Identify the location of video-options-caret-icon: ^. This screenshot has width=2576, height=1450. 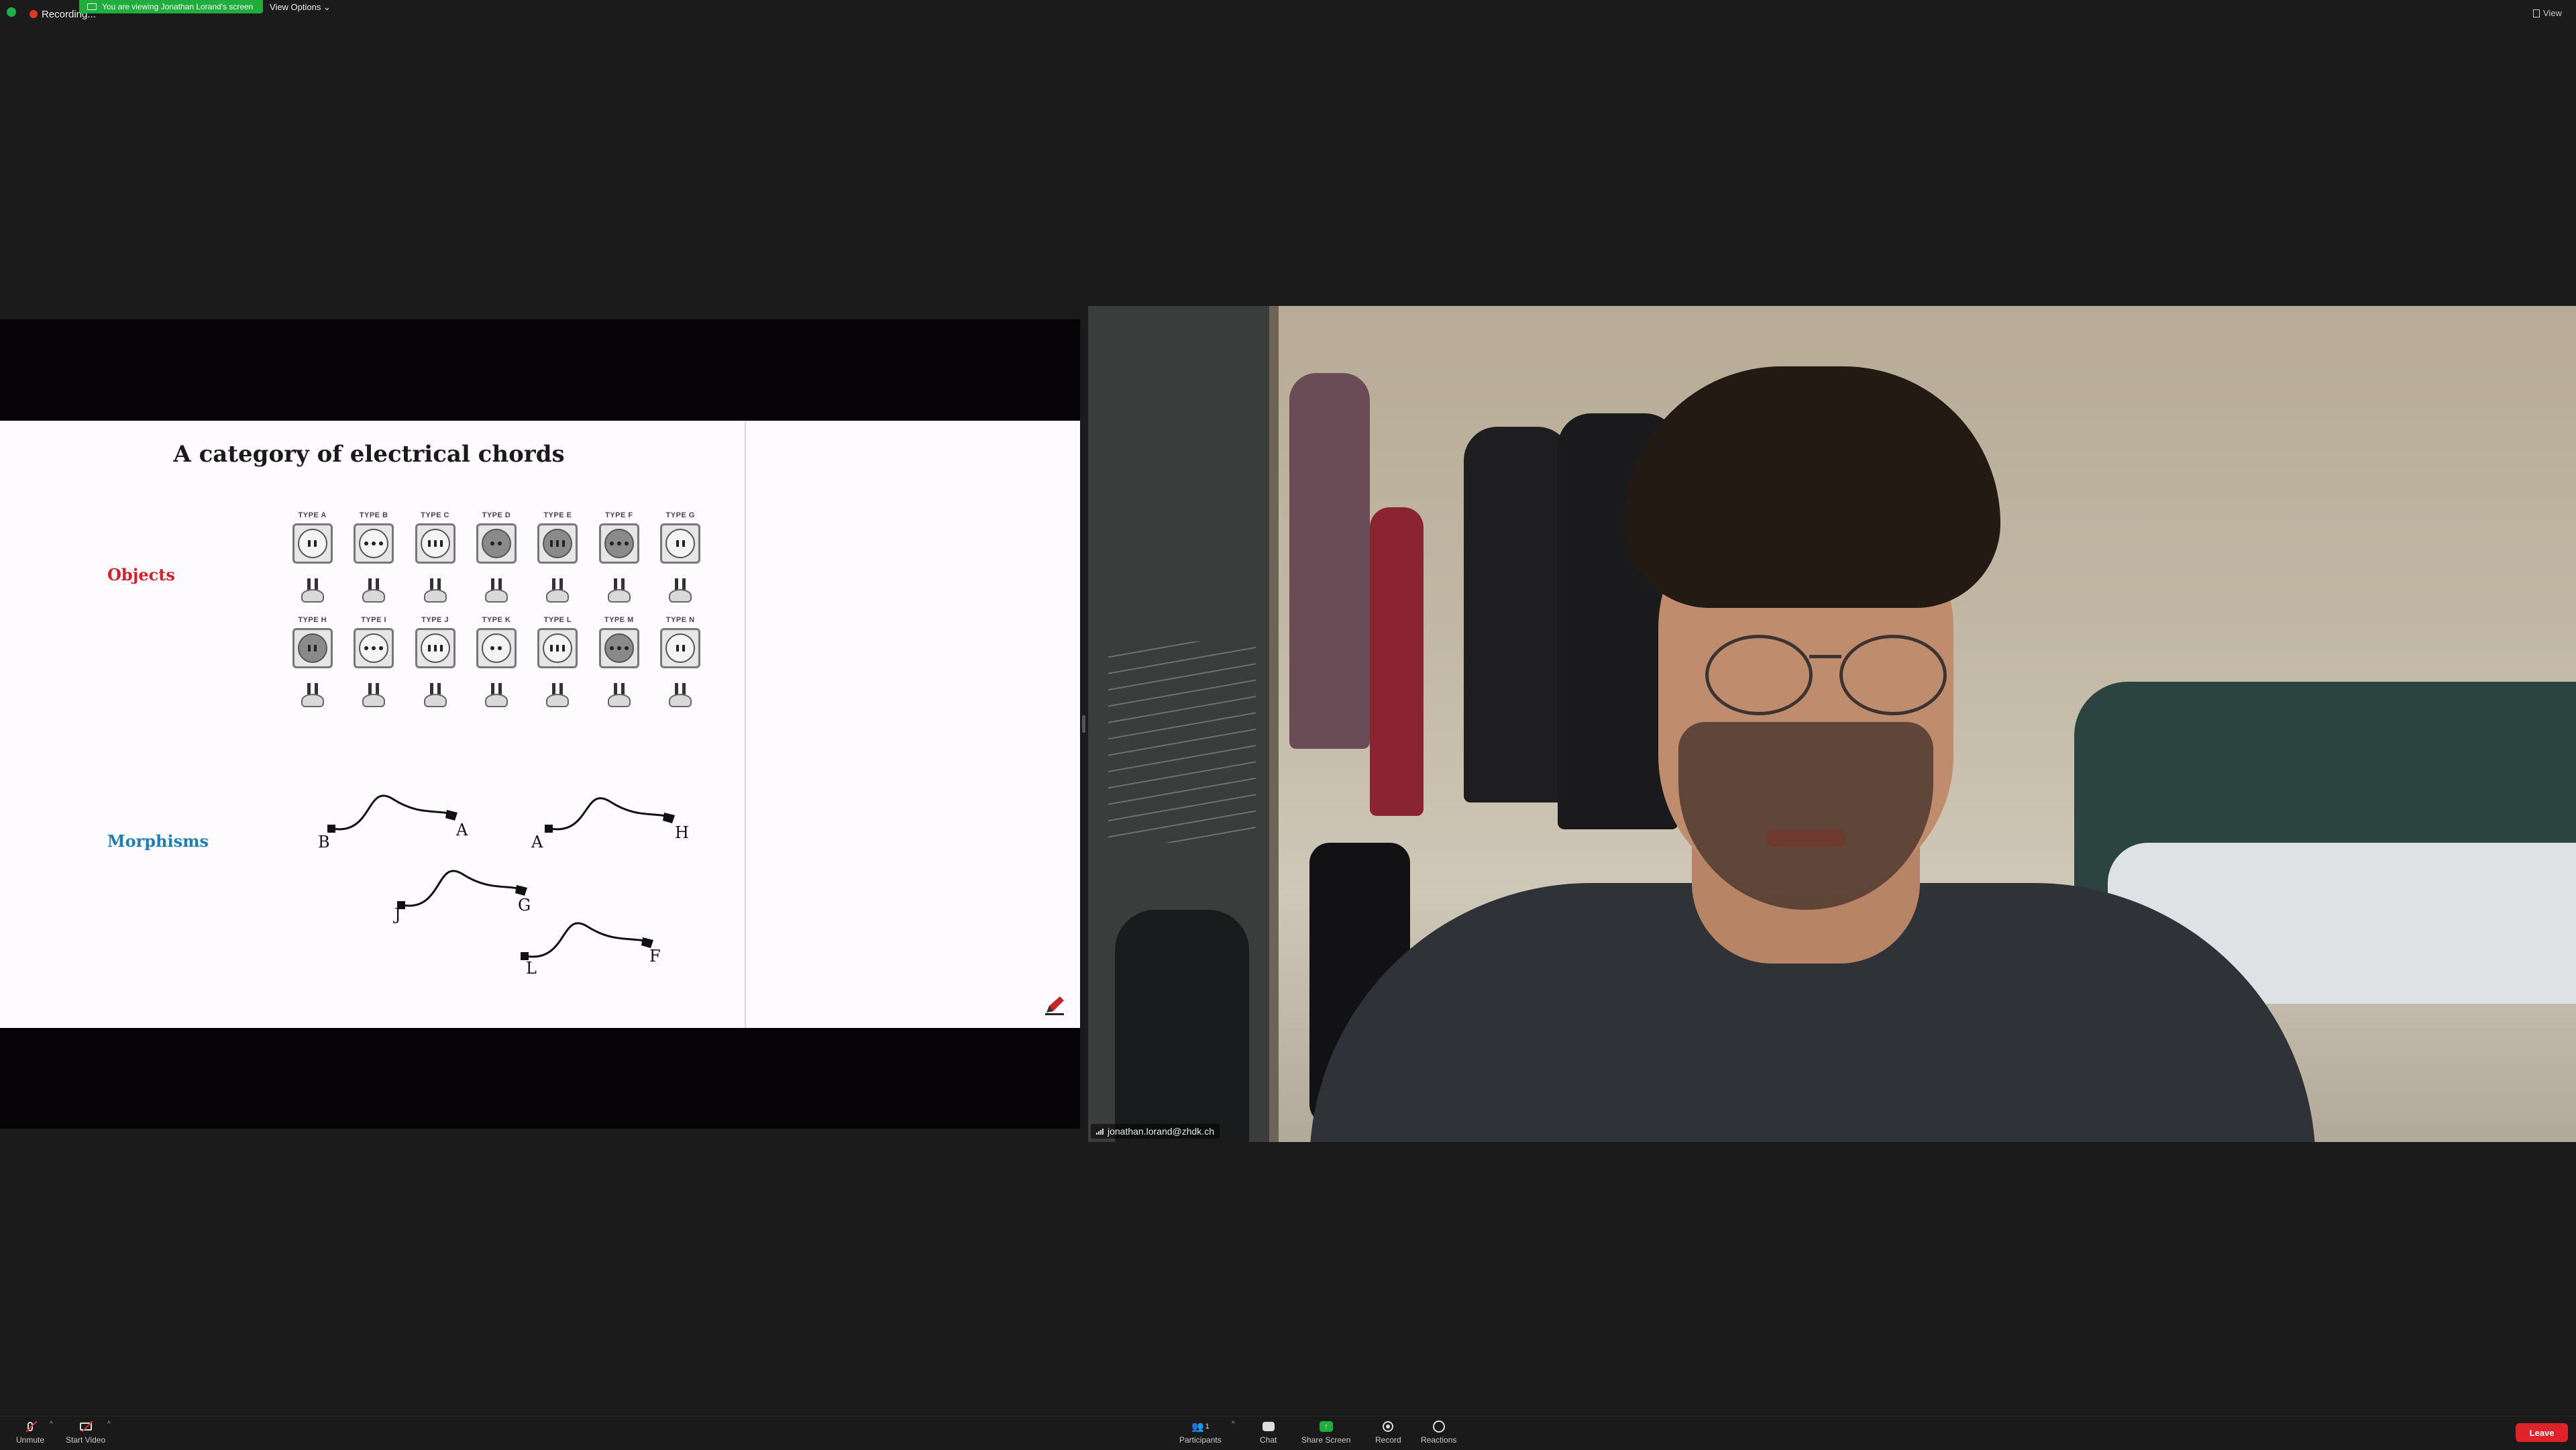
(109, 1424).